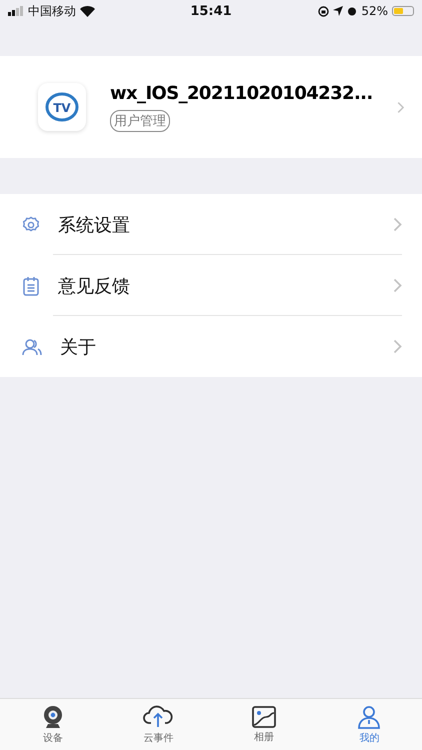  What do you see at coordinates (324, 11) in the screenshot?
I see `rotation-lock-icon` at bounding box center [324, 11].